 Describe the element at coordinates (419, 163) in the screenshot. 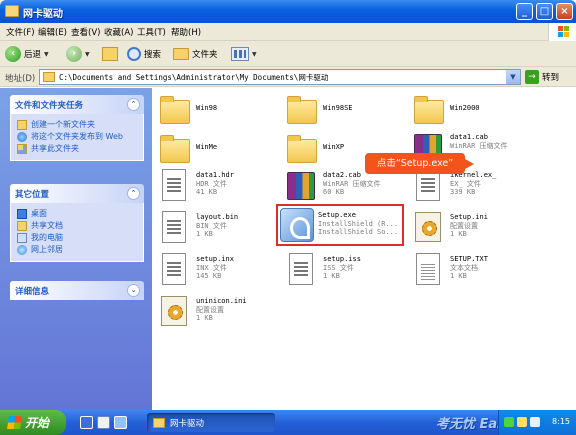

I see `instruction-callout: 点击“Setup.exe”` at that location.